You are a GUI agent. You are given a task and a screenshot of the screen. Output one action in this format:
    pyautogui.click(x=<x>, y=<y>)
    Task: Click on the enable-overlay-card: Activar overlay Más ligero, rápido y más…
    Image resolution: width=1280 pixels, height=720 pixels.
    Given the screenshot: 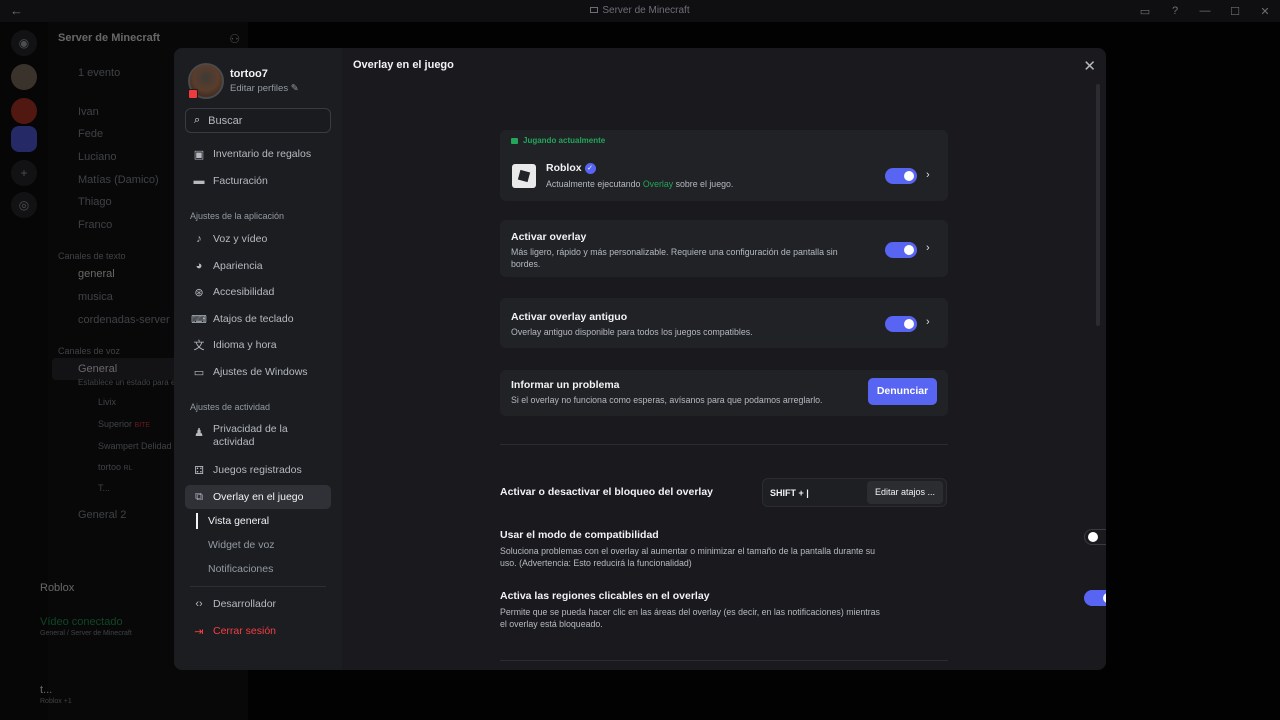 What is the action you would take?
    pyautogui.click(x=724, y=248)
    